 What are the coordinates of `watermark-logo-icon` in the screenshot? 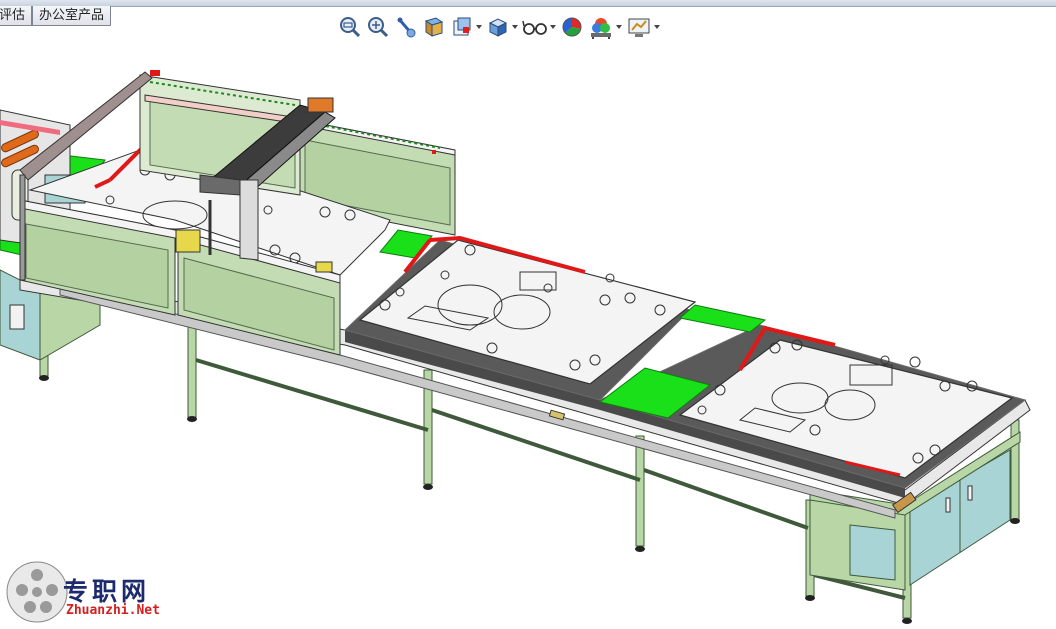 It's located at (37, 592).